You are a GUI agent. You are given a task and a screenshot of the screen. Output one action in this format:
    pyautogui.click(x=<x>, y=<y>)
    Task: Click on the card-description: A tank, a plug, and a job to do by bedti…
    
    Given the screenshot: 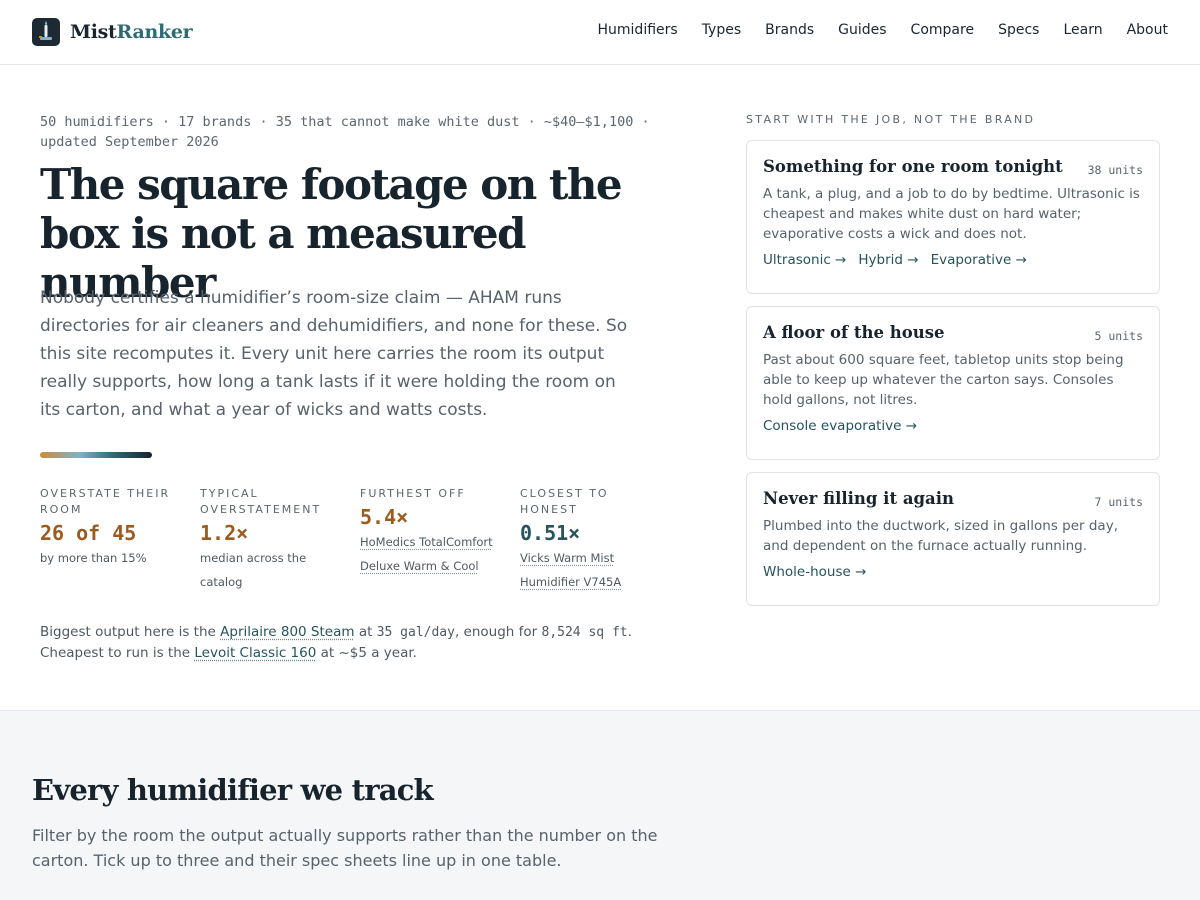 What is the action you would take?
    pyautogui.click(x=951, y=214)
    